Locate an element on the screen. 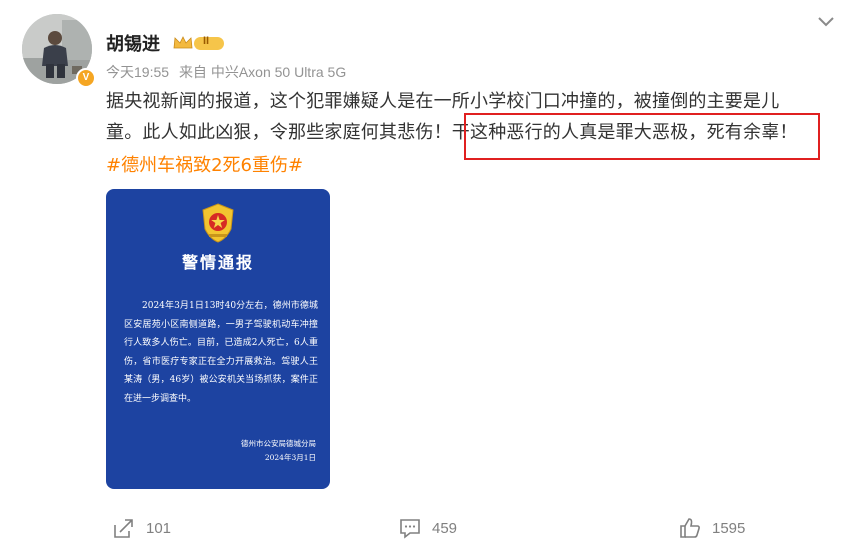 The image size is (849, 552). verified-badge-icon: V is located at coordinates (86, 78).